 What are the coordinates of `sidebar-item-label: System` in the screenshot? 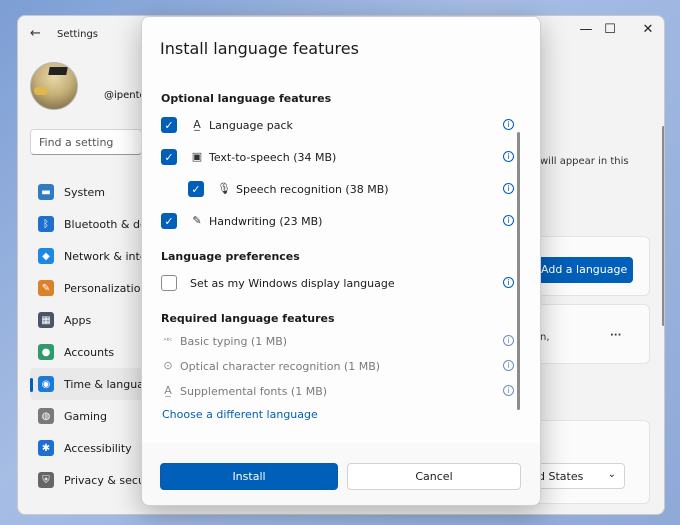 It's located at (85, 192).